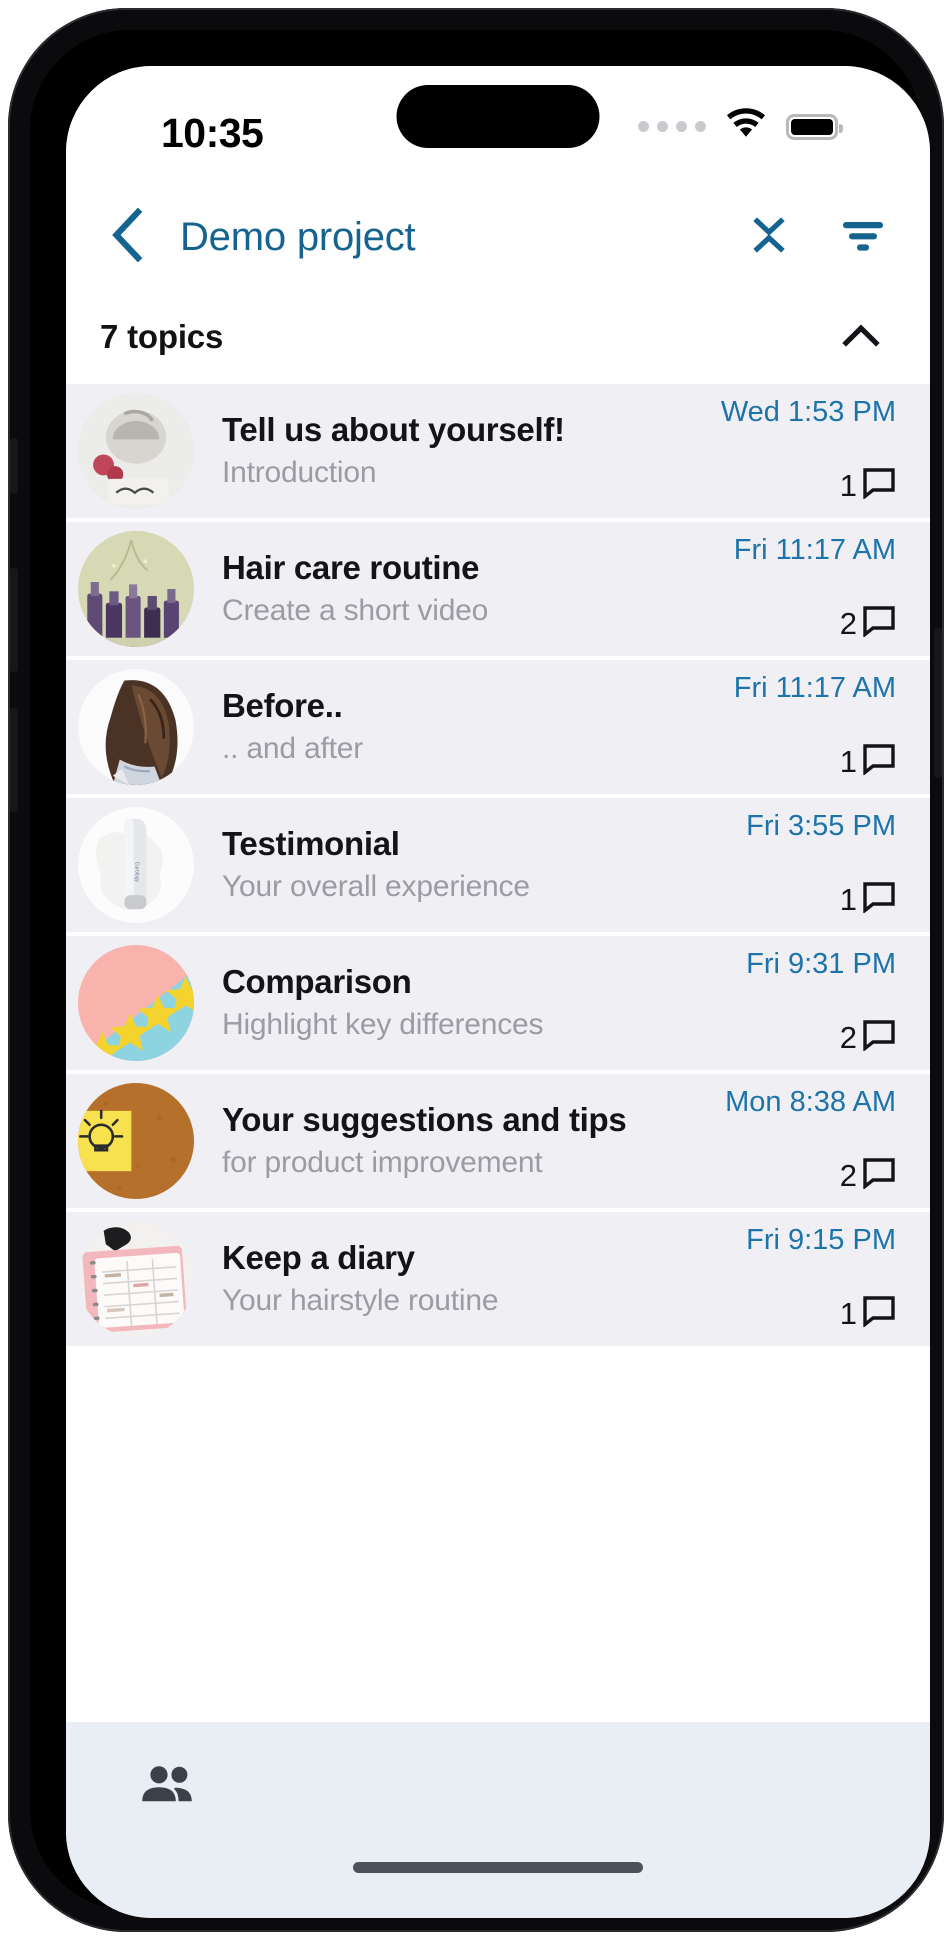 Image resolution: width=952 pixels, height=1940 pixels. I want to click on topic-subtitle: Your hairstyle routine, so click(360, 1301).